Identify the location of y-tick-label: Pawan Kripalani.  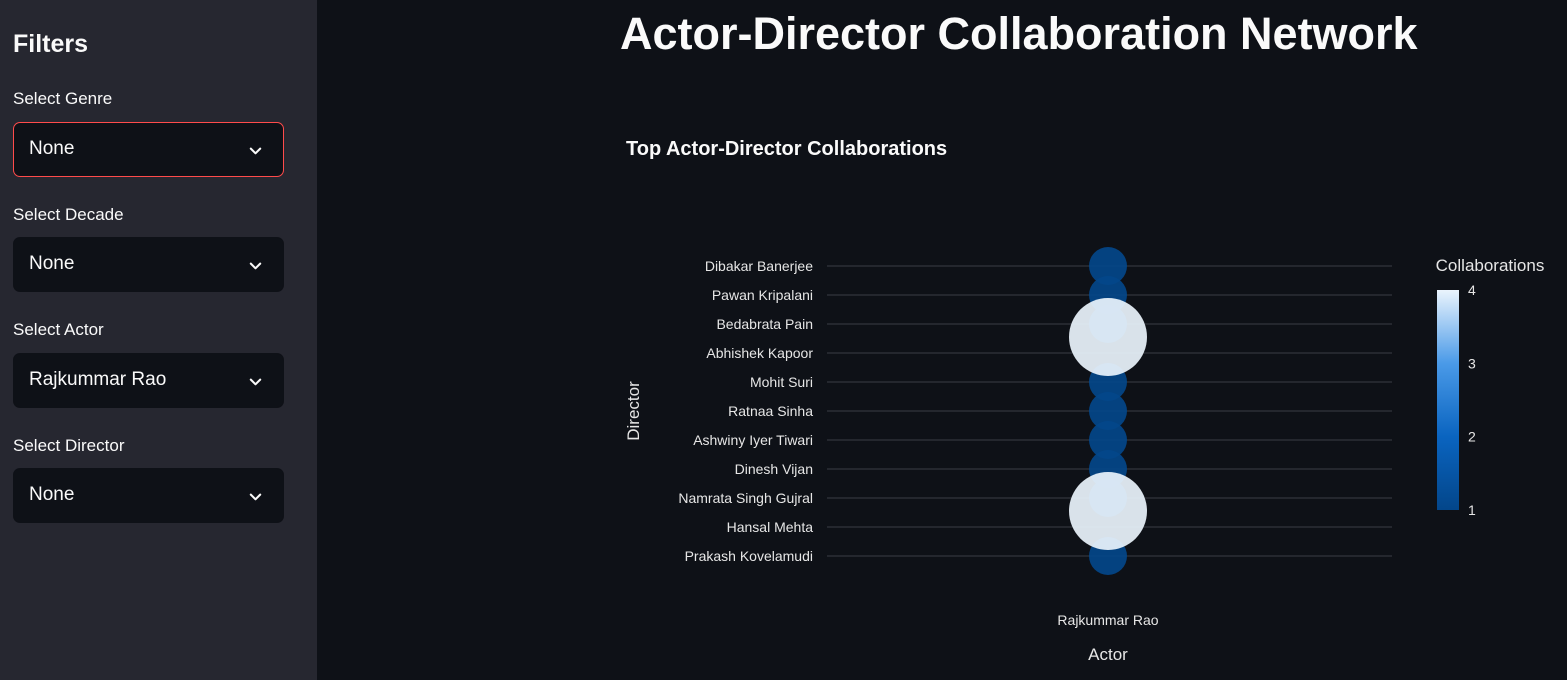
(762, 295).